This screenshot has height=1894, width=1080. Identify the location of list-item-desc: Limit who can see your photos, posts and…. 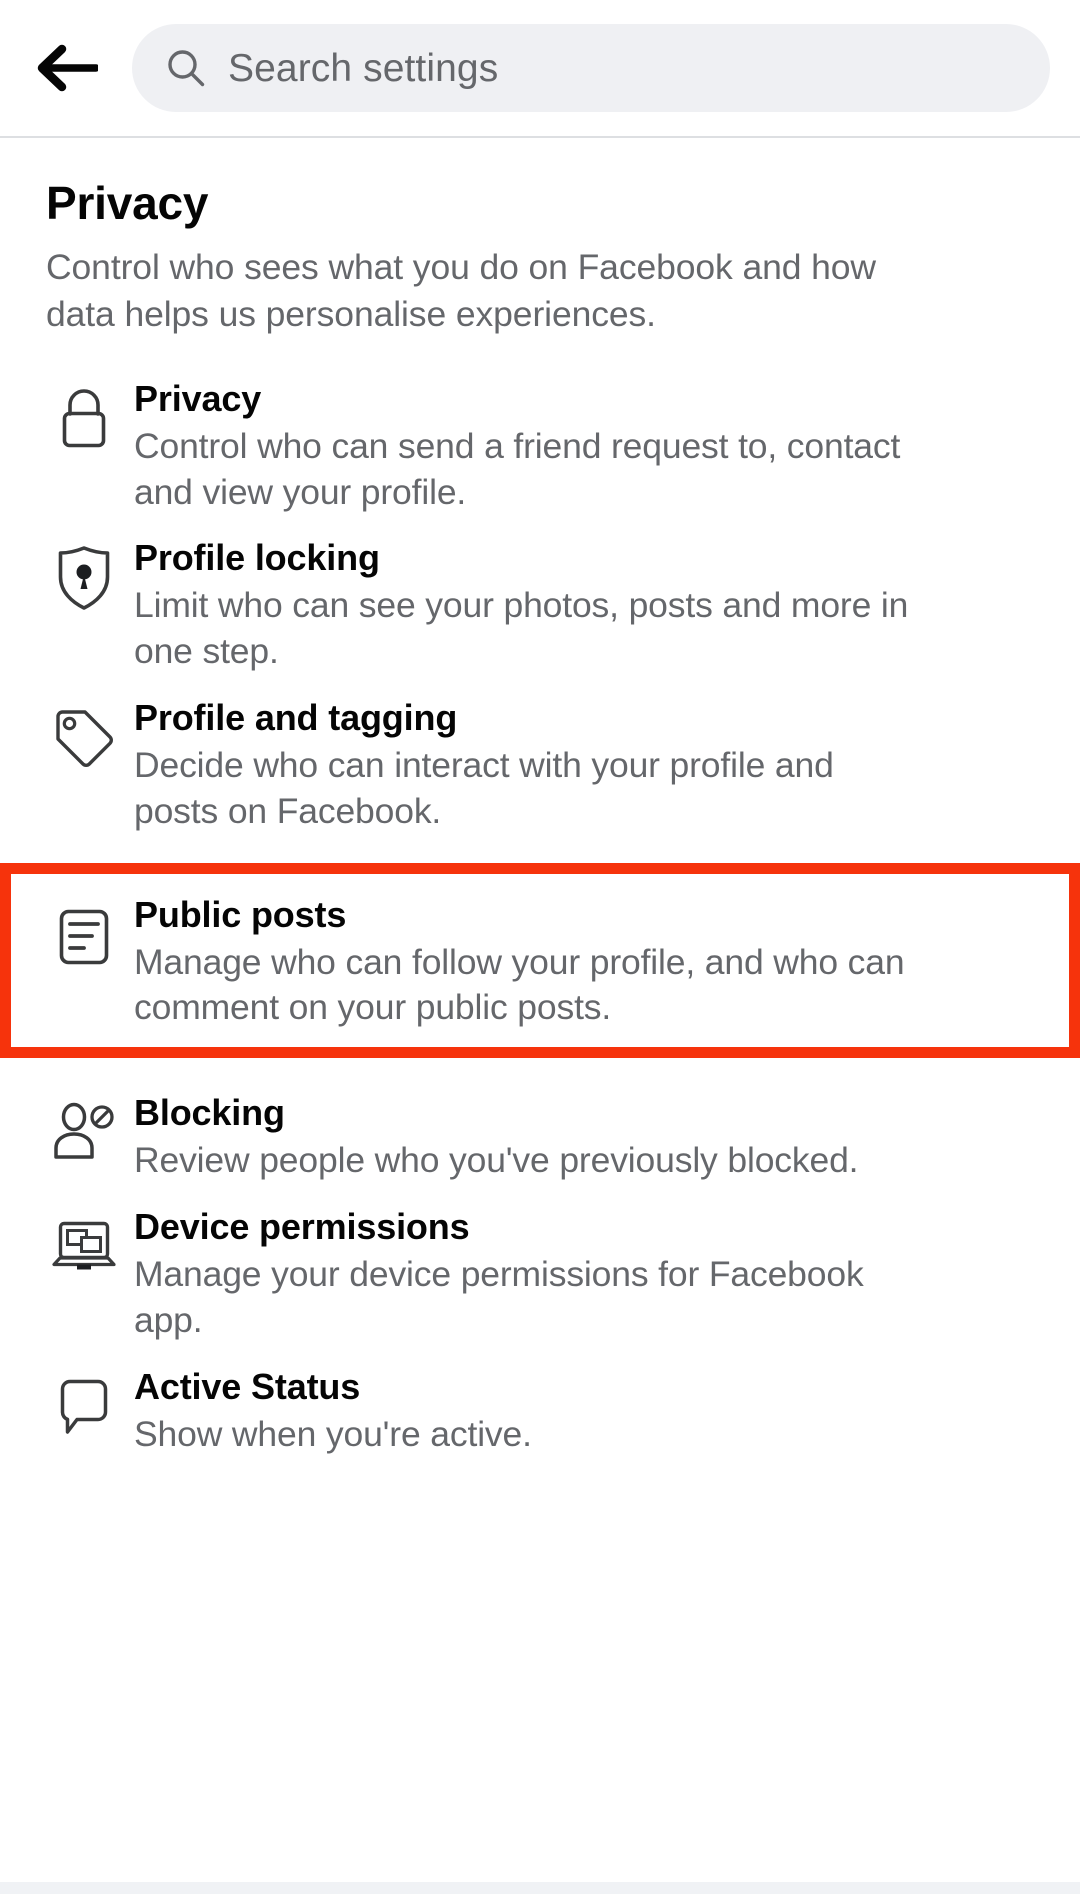
(521, 628).